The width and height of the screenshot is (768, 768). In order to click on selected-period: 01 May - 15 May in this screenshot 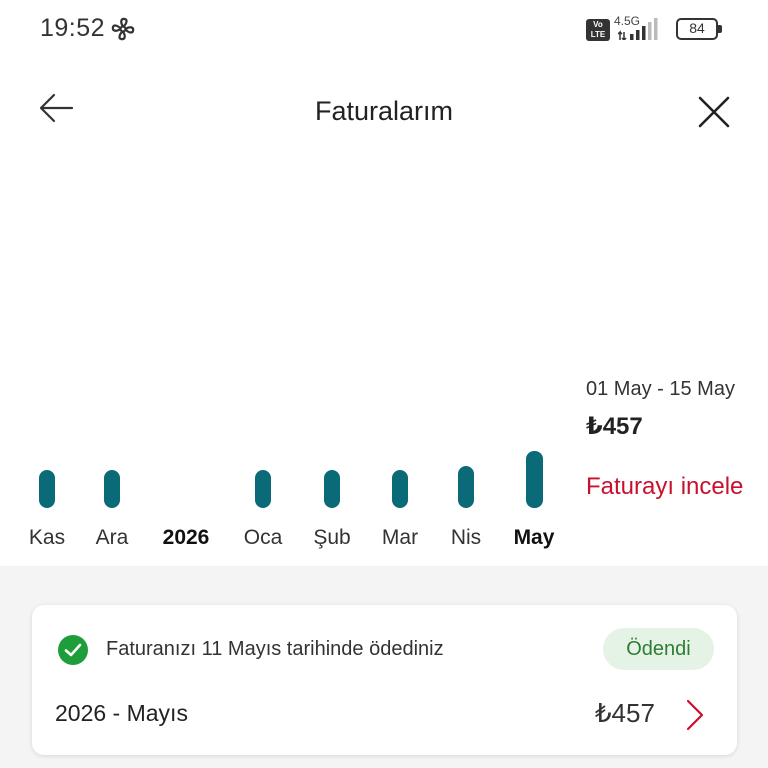, I will do `click(660, 389)`.